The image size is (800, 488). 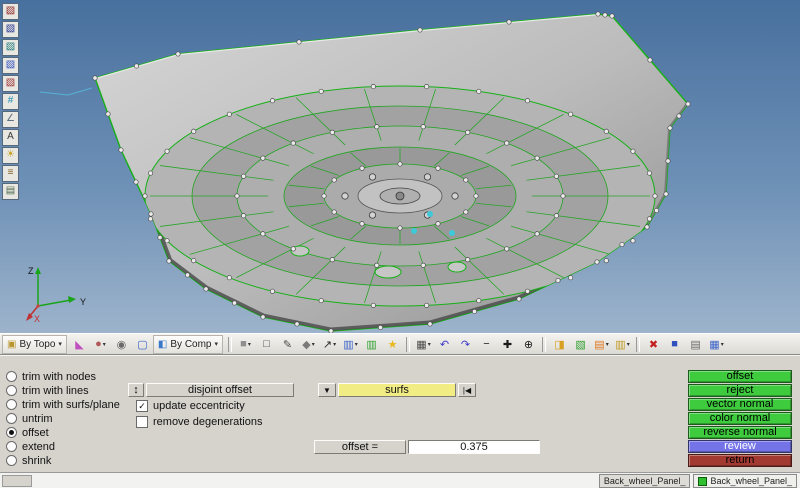 What do you see at coordinates (350, 344) in the screenshot?
I see `screen-blue-icon: ▥ ▾` at bounding box center [350, 344].